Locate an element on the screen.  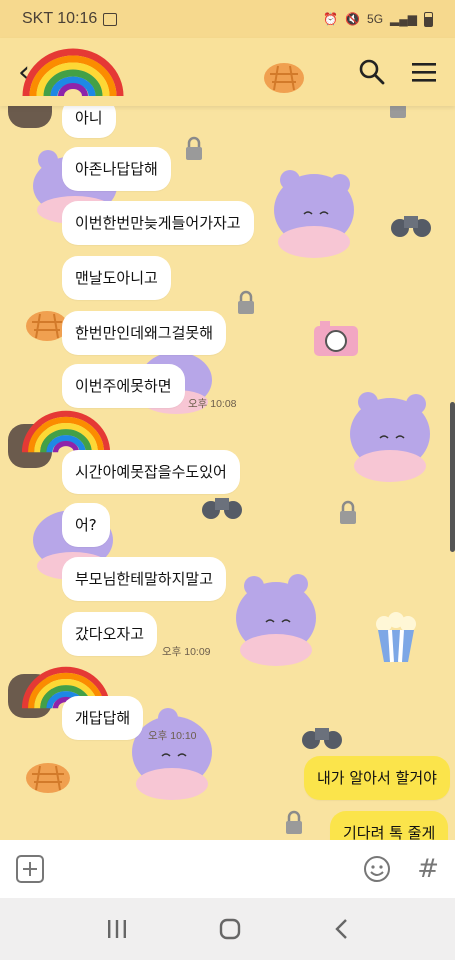
my-message-bubble: 내가 알아서 할거야 is located at coordinates (377, 778).